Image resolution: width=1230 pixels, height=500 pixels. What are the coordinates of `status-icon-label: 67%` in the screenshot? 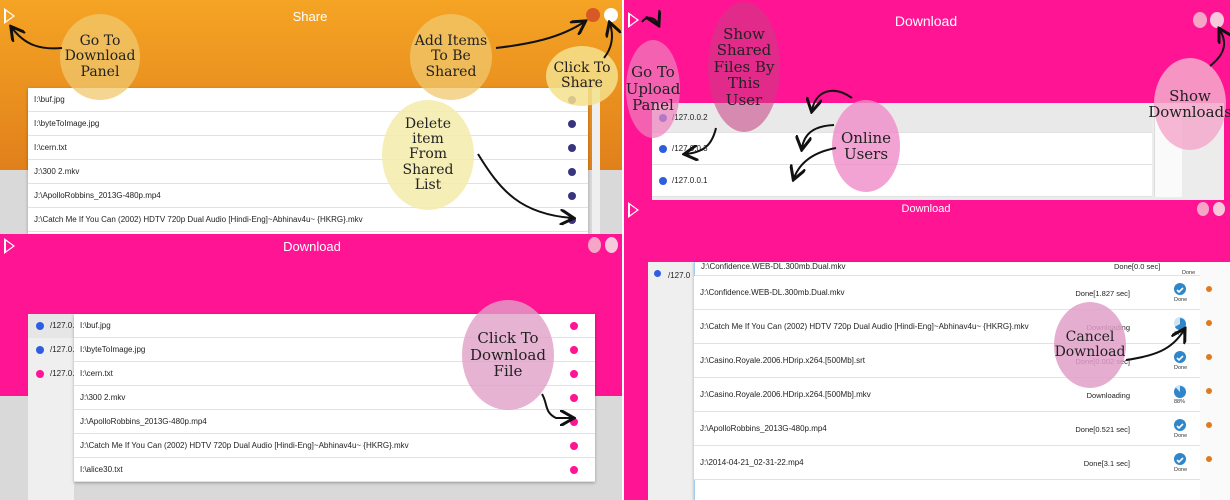 It's located at (1180, 334).